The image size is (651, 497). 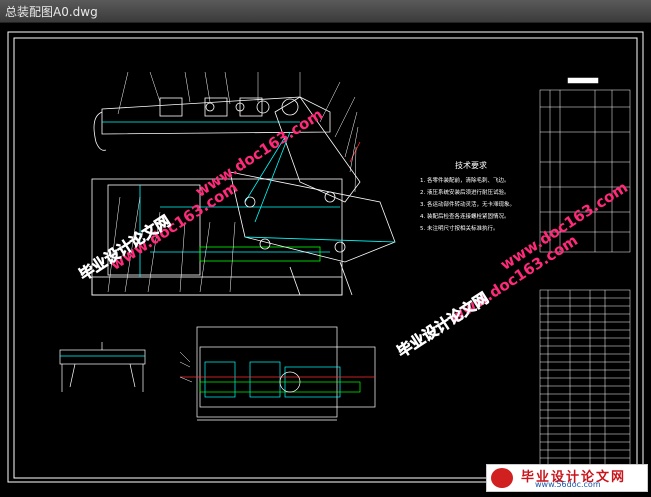 I want to click on svg-text: 5. 未注明尺寸按相关标准执行。, so click(x=459, y=228).